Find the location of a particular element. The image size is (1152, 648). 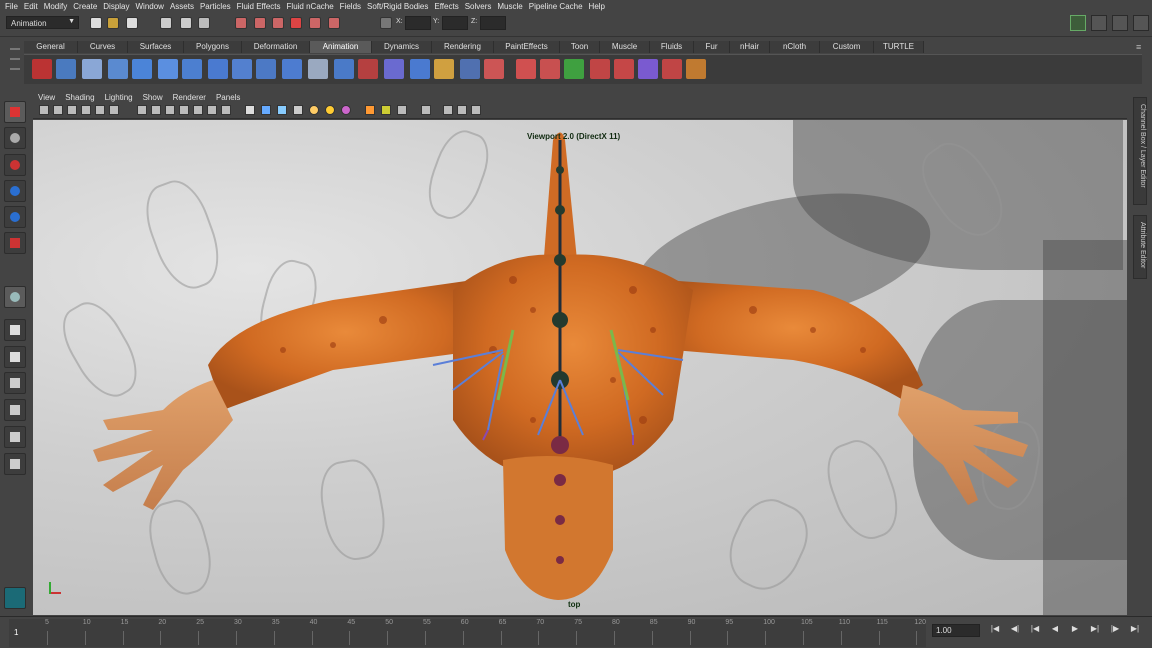

menu-assets: Assets is located at coordinates (185, 6).